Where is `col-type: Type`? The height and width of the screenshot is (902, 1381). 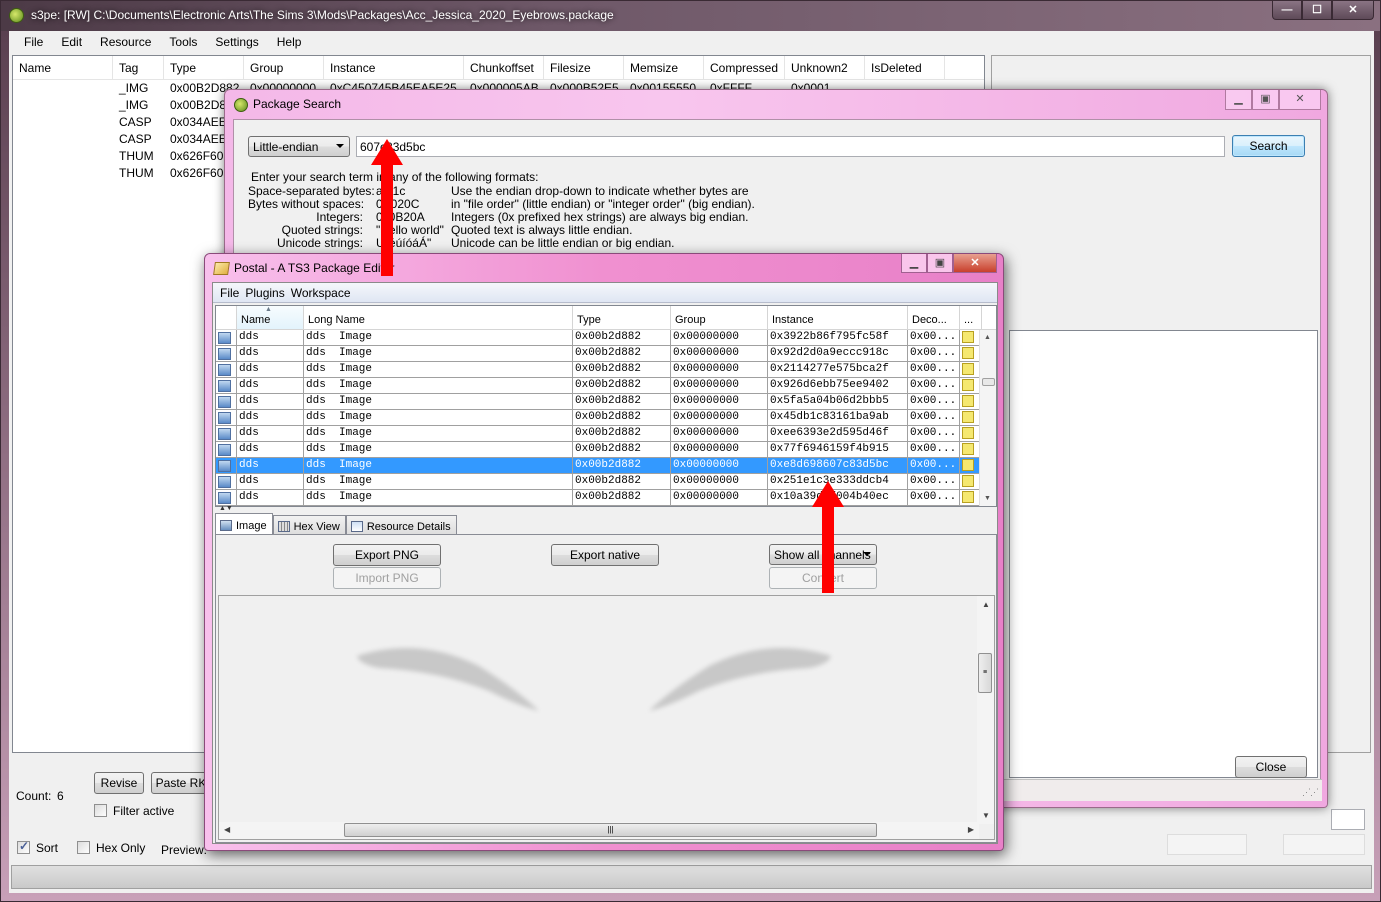
col-type: Type is located at coordinates (204, 67).